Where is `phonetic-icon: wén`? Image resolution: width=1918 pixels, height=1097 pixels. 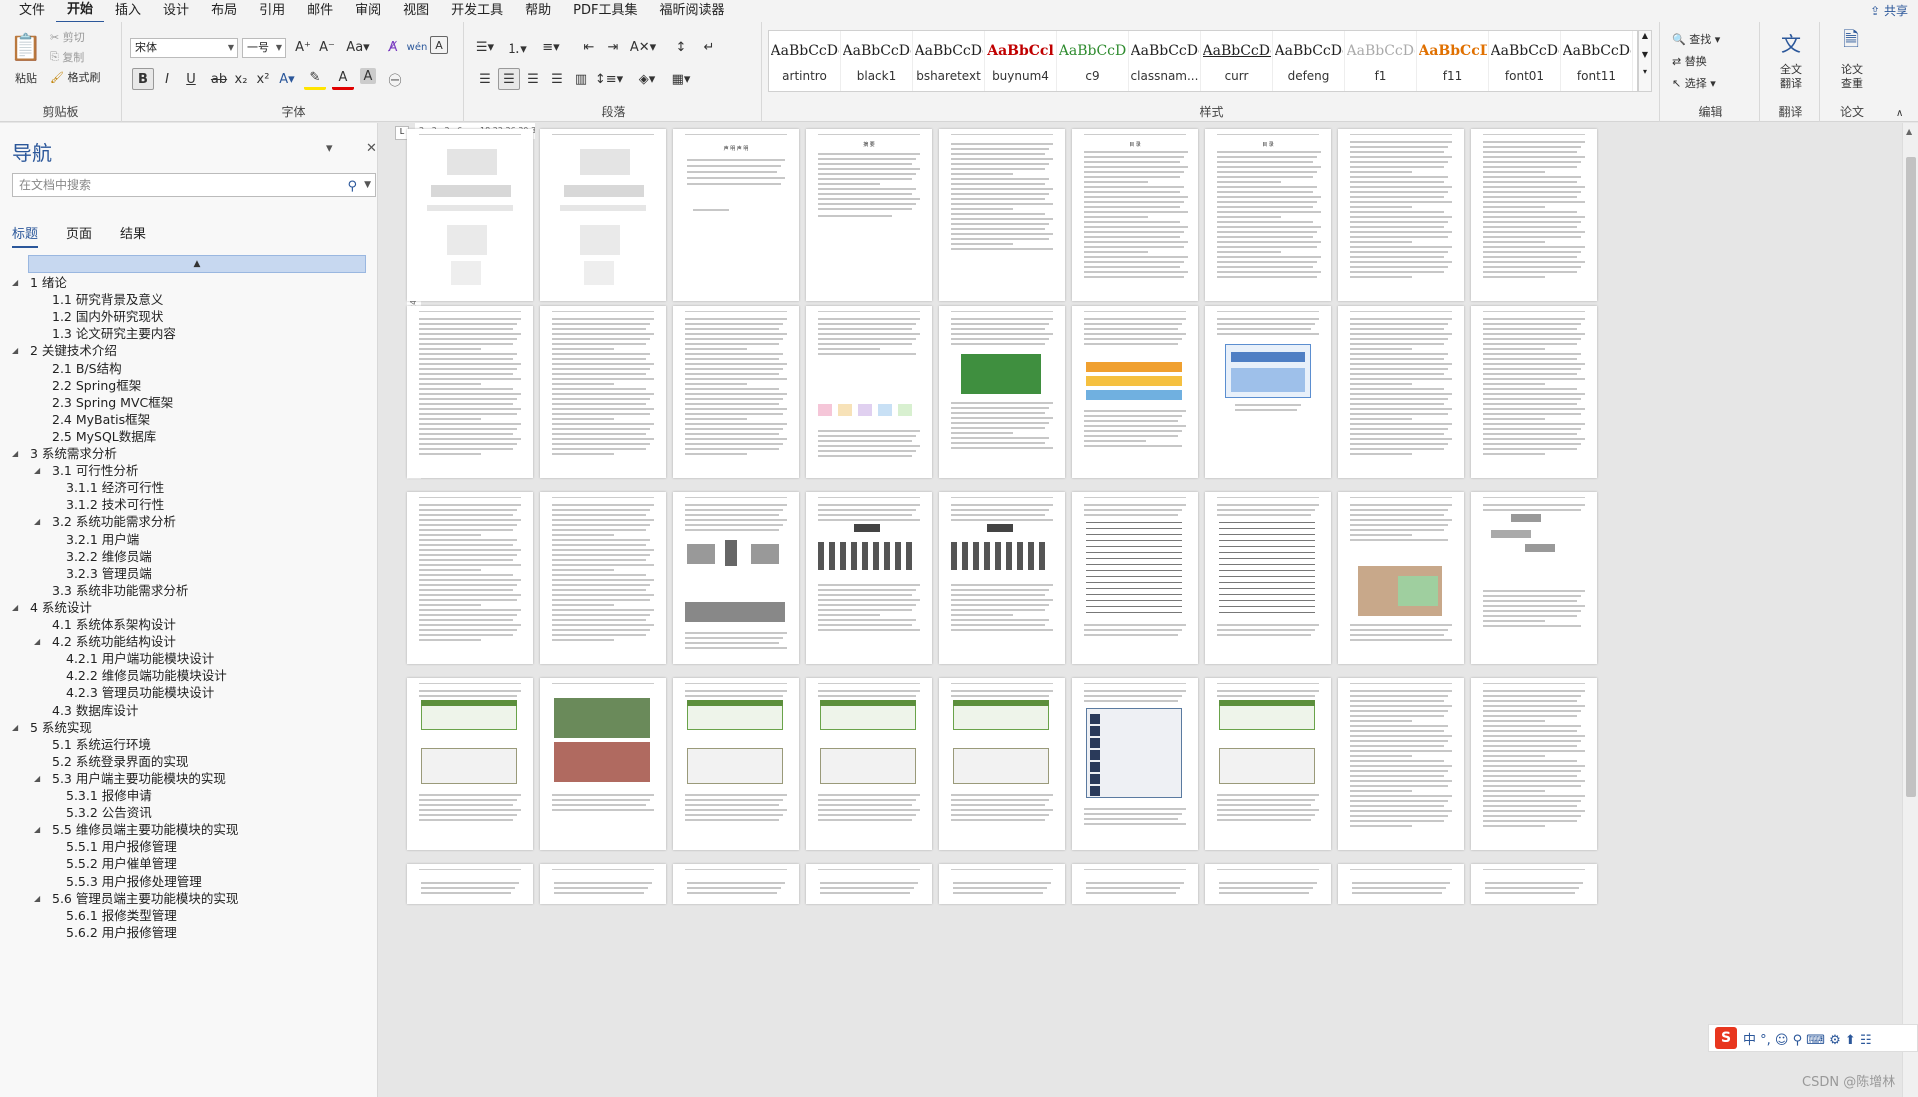 phonetic-icon: wén is located at coordinates (417, 47).